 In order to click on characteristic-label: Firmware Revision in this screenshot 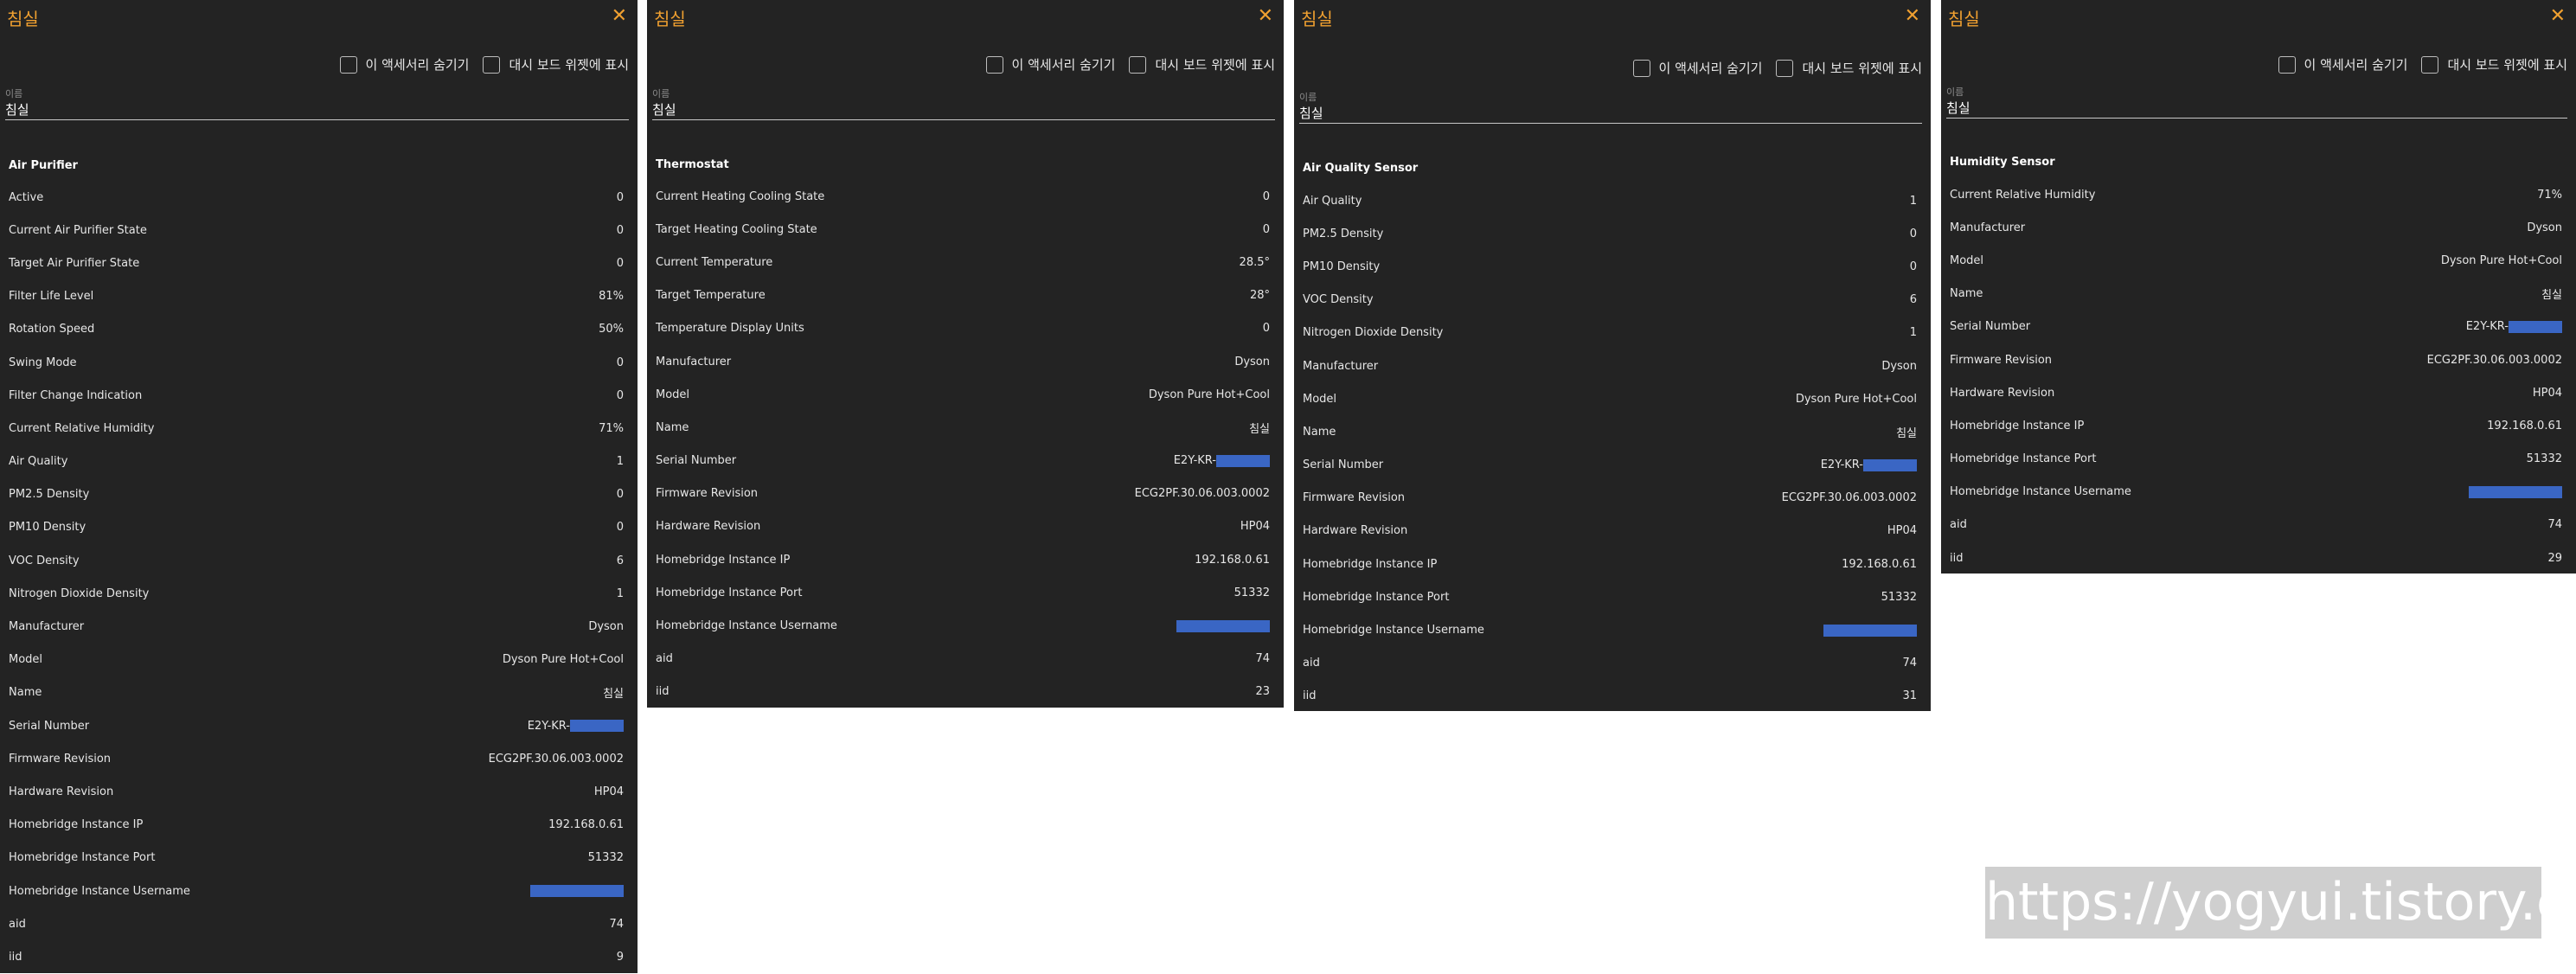, I will do `click(1354, 498)`.